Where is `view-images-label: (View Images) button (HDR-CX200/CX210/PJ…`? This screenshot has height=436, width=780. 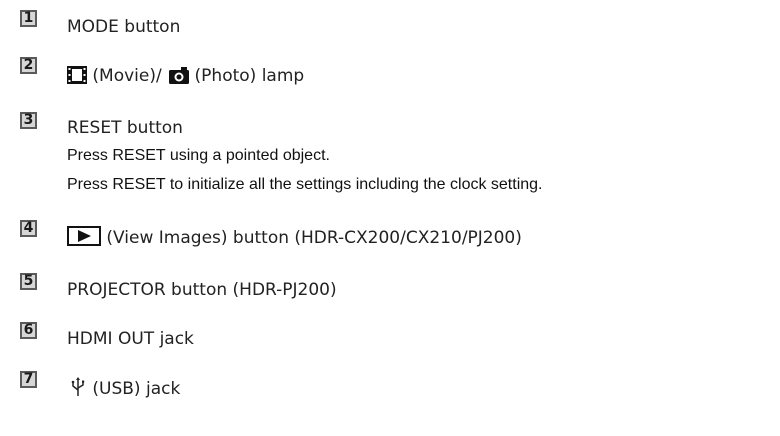 view-images-label: (View Images) button (HDR-CX200/CX210/PJ… is located at coordinates (314, 238).